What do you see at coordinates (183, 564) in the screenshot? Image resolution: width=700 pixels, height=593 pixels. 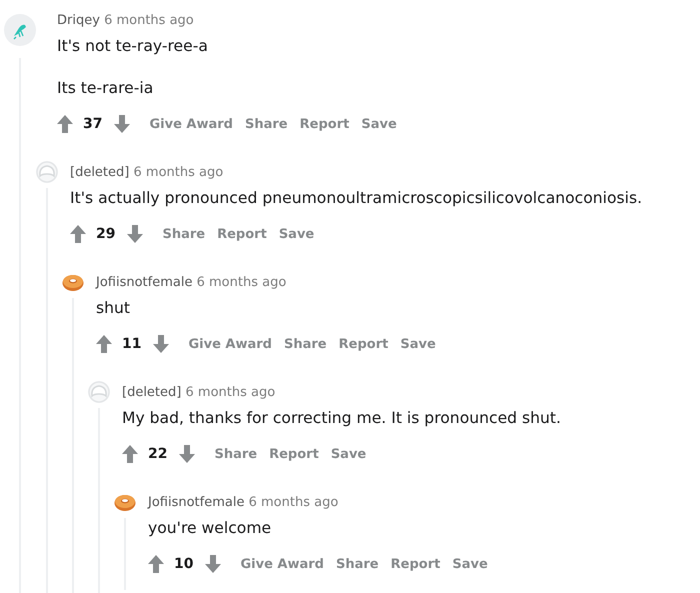 I see `vote-count: 10` at bounding box center [183, 564].